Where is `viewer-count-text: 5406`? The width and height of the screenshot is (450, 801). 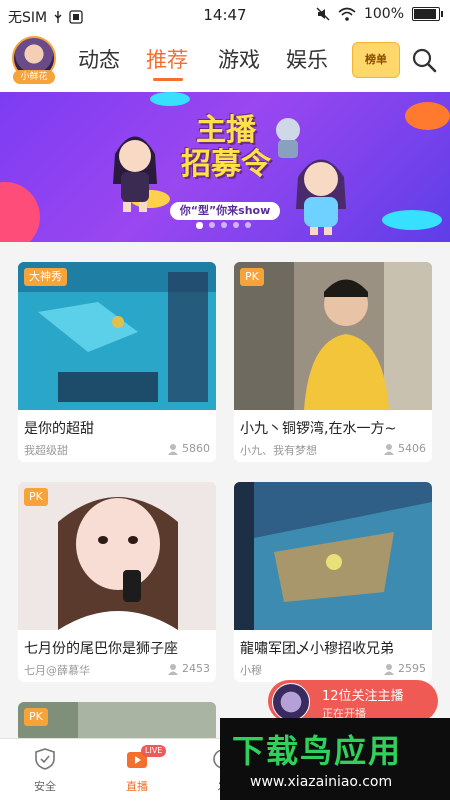
viewer-count-text: 5406 is located at coordinates (412, 448).